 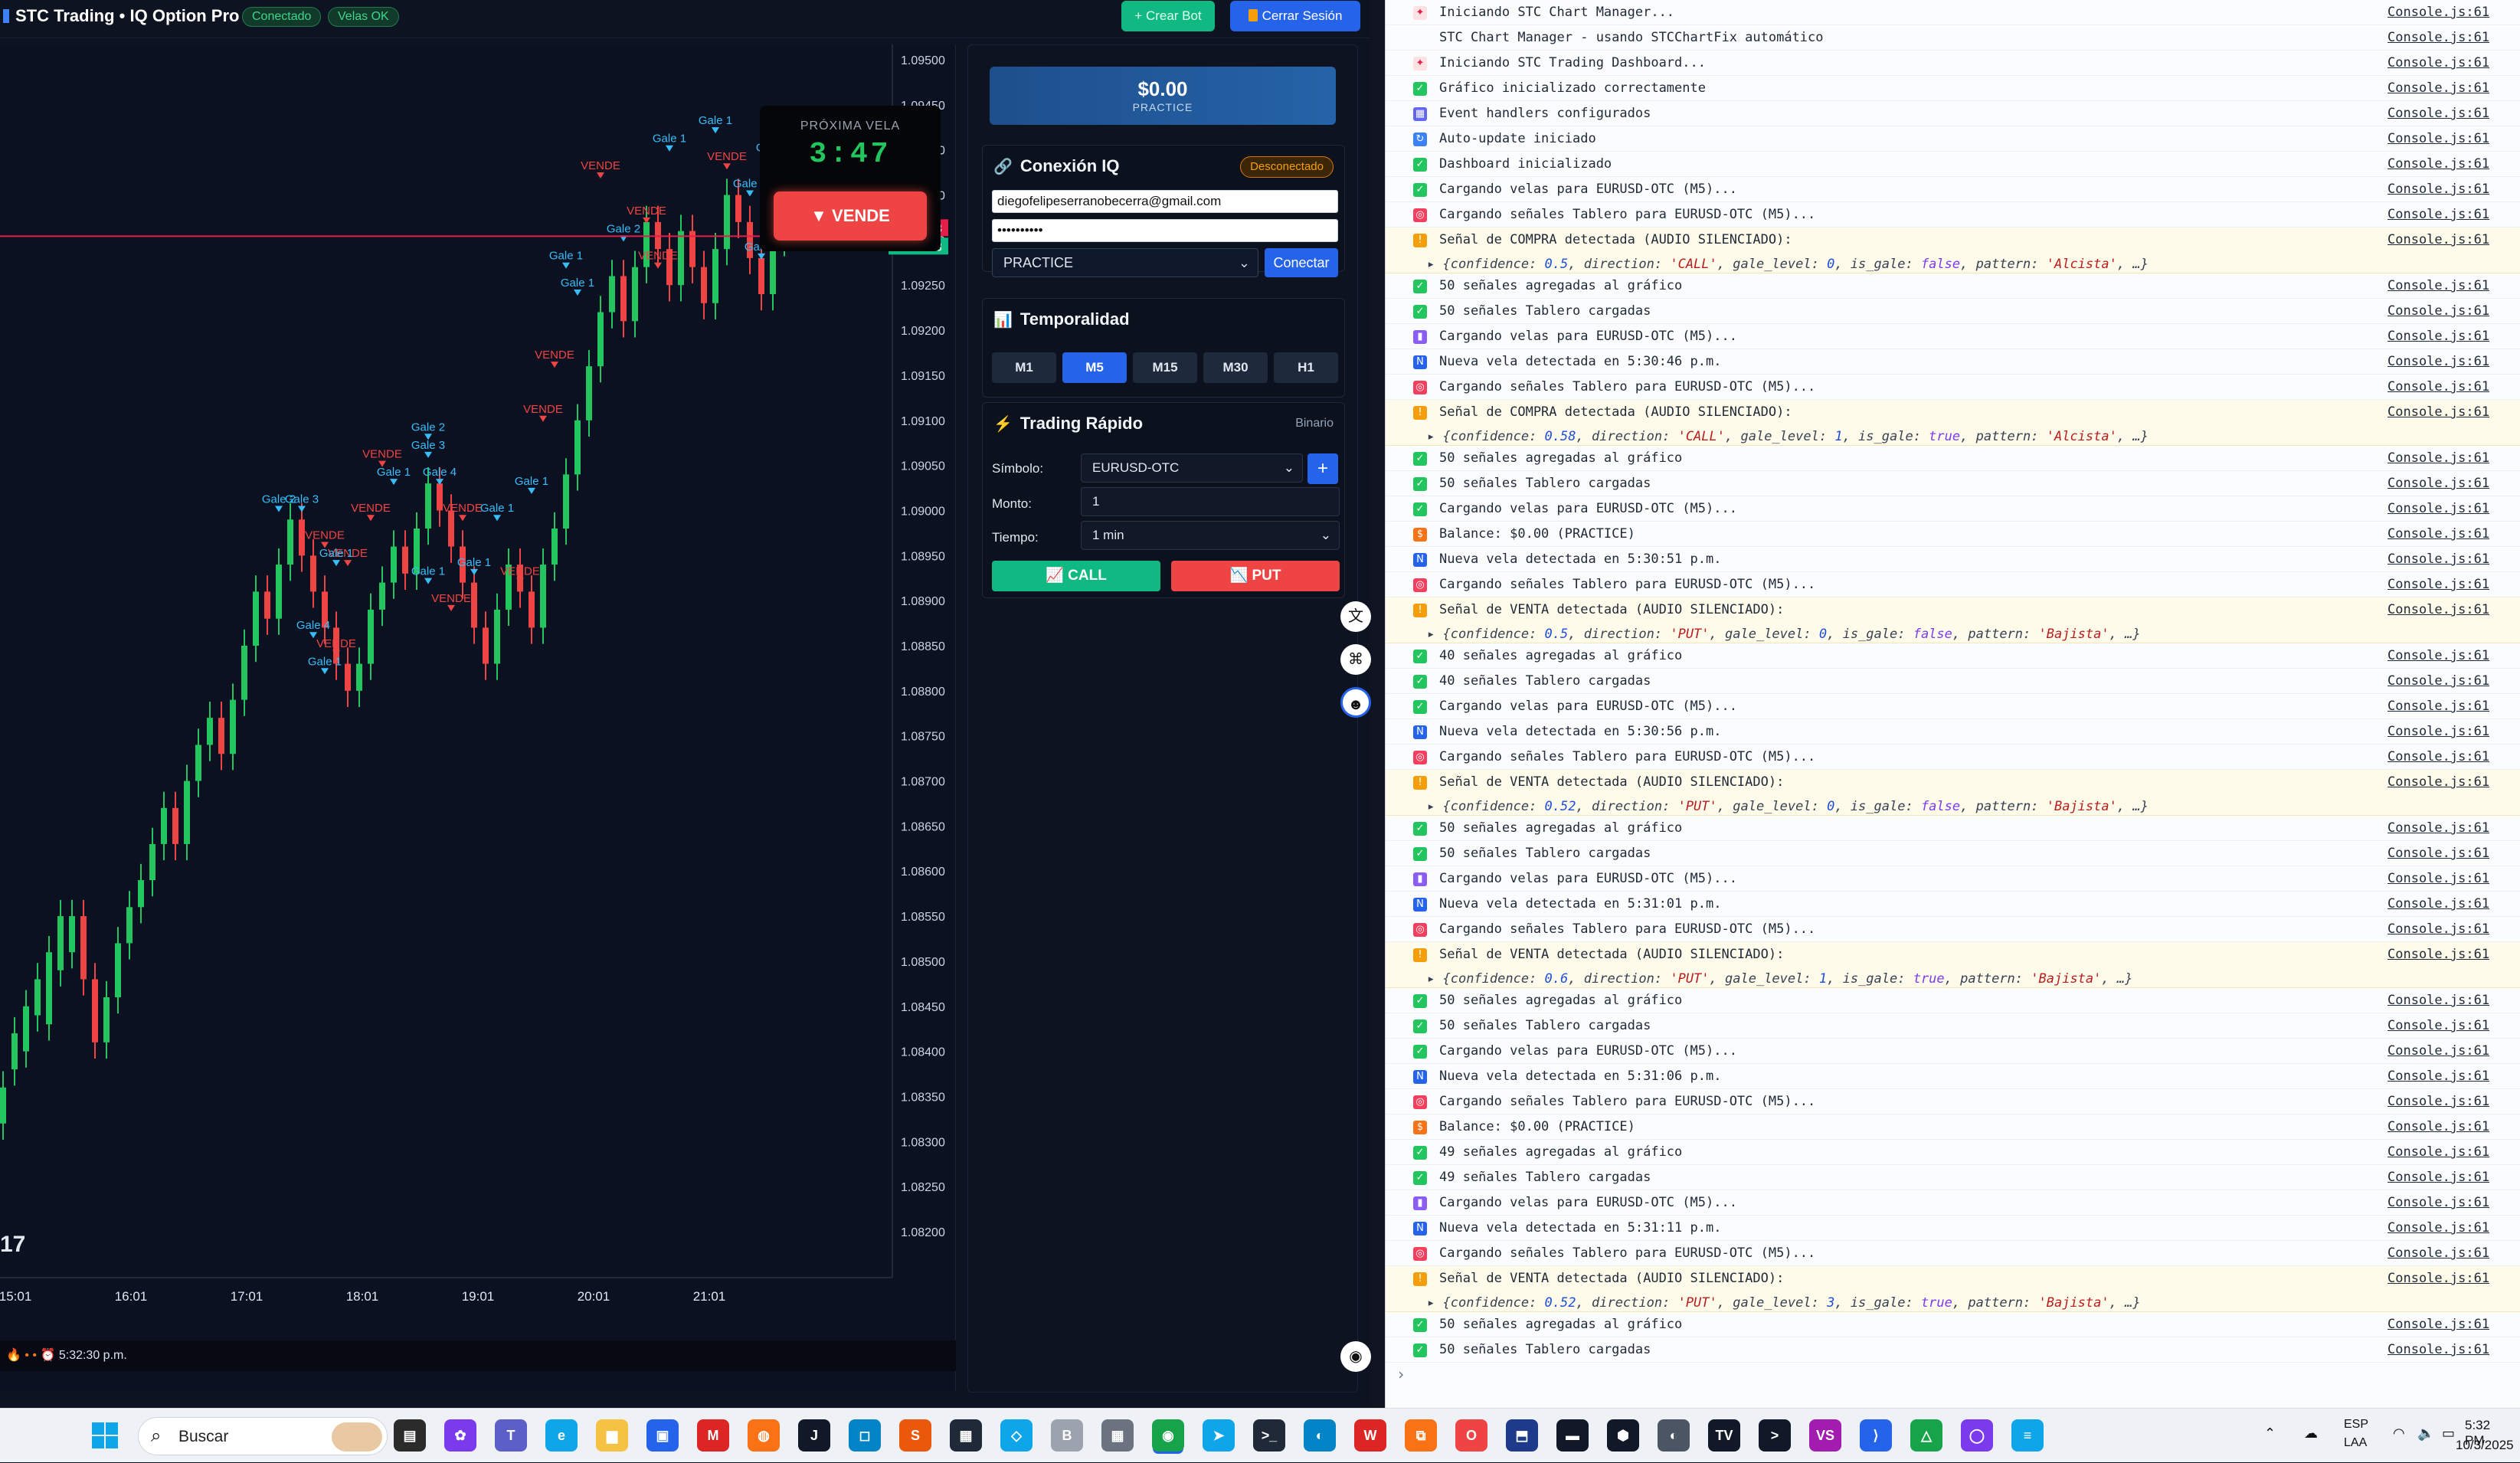 I want to click on firefox-icon: ◍, so click(x=764, y=1435).